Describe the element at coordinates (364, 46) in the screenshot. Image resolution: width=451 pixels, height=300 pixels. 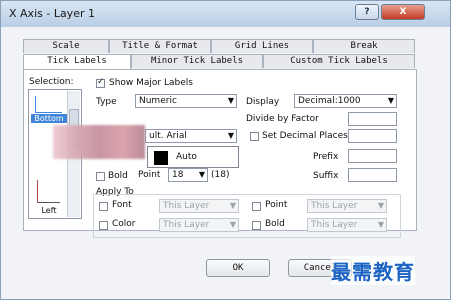
I see `tab-break: Break` at that location.